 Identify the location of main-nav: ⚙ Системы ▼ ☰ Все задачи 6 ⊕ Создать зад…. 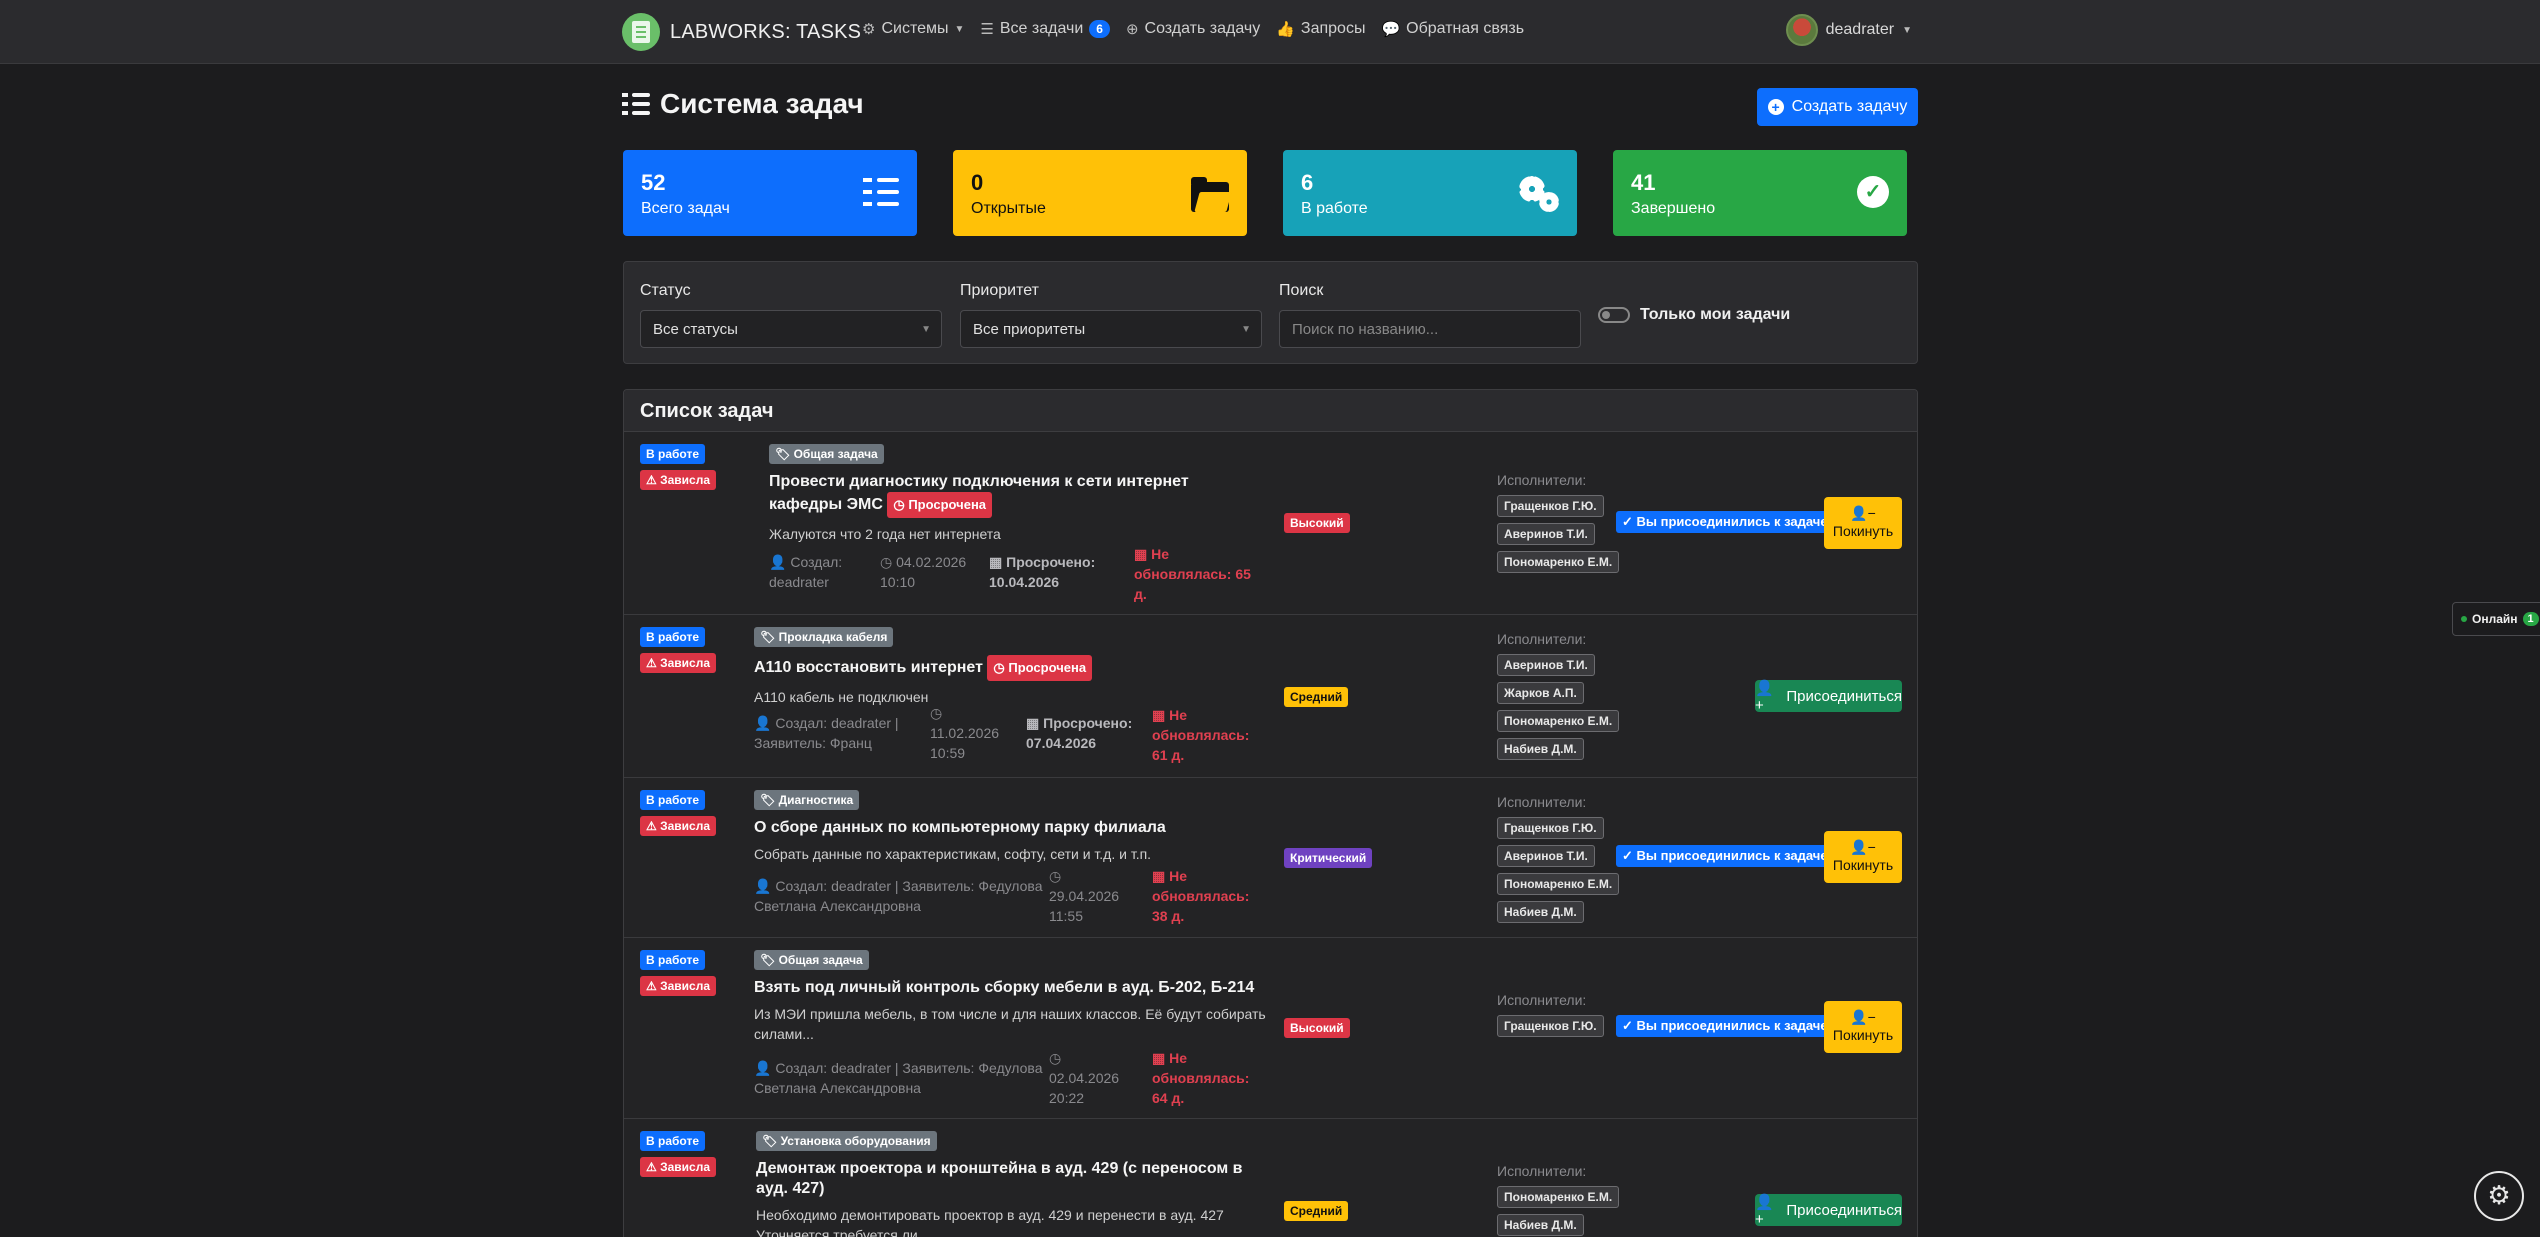
(1193, 29).